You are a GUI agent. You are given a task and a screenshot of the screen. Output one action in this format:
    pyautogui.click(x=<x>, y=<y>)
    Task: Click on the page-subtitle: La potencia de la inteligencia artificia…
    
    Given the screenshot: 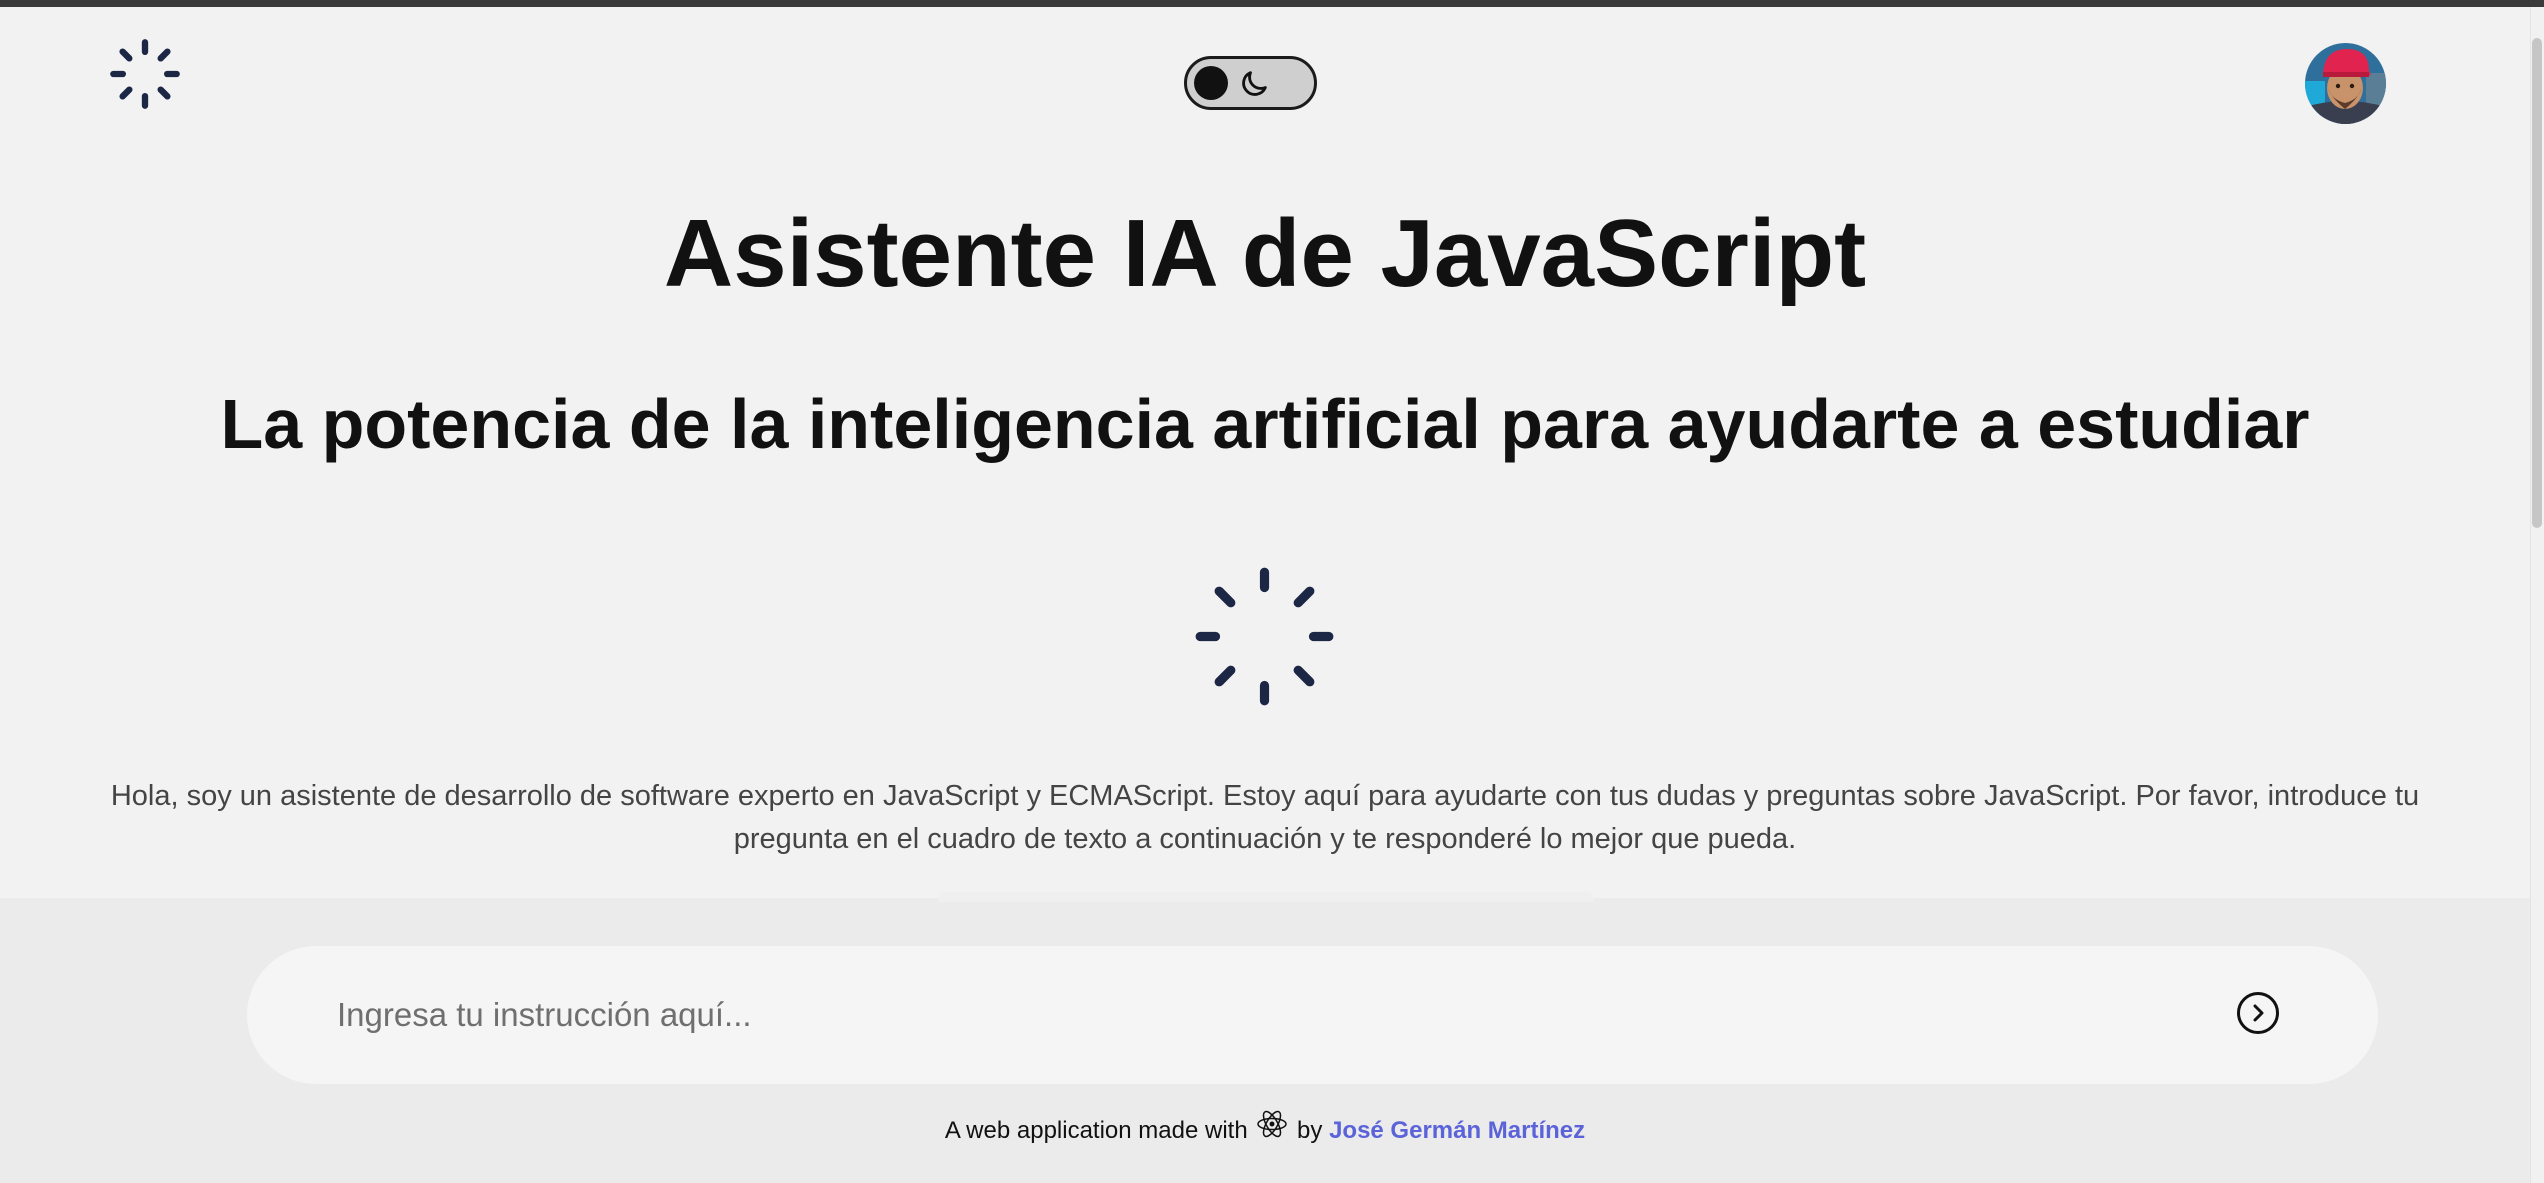 What is the action you would take?
    pyautogui.click(x=1265, y=424)
    